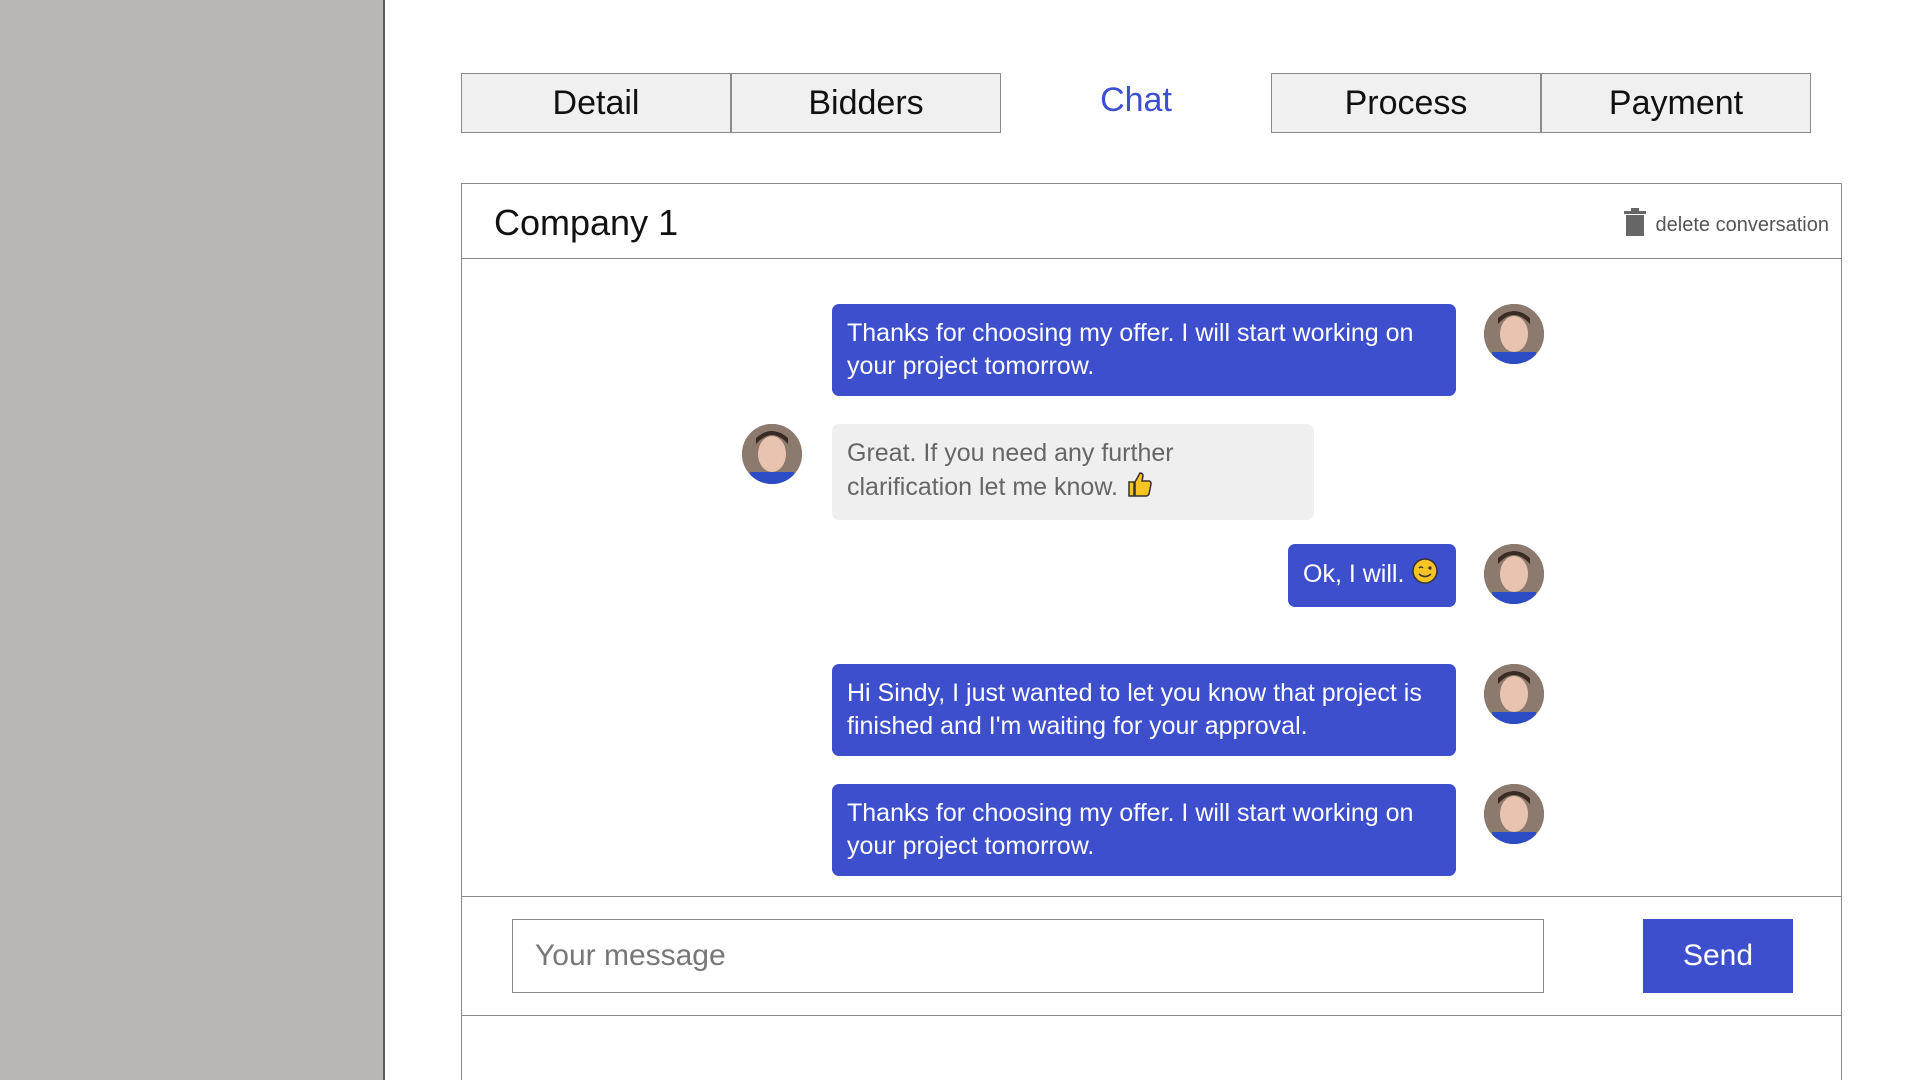  Describe the element at coordinates (596, 103) in the screenshot. I see `tab-detail: Detail` at that location.